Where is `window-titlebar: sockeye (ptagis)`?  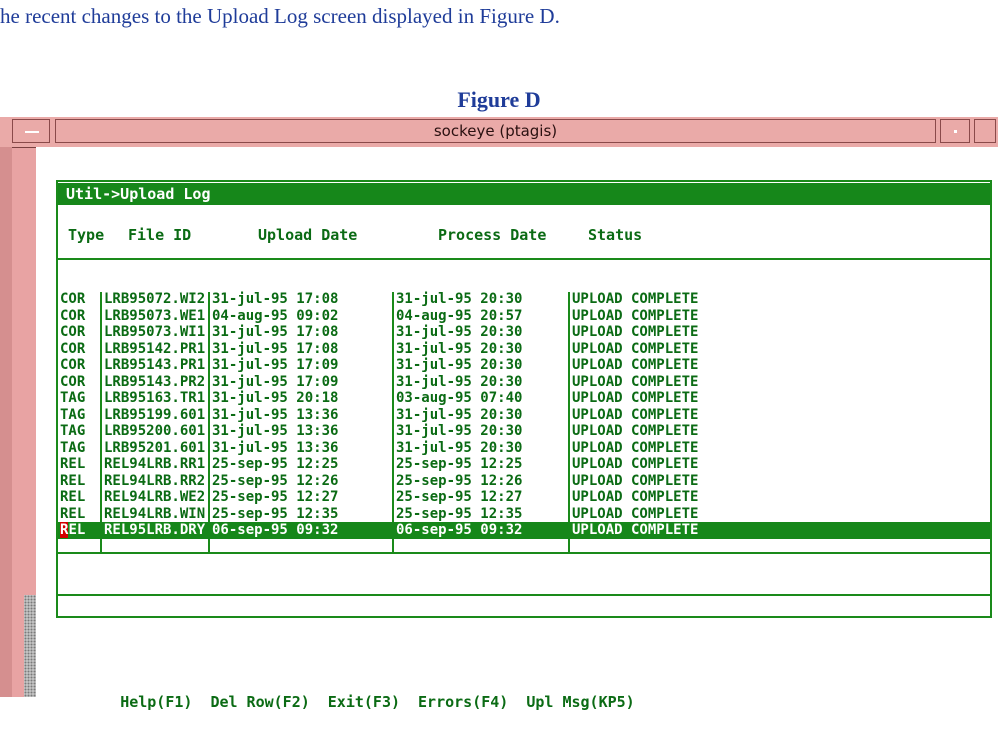
window-titlebar: sockeye (ptagis) is located at coordinates (499, 132).